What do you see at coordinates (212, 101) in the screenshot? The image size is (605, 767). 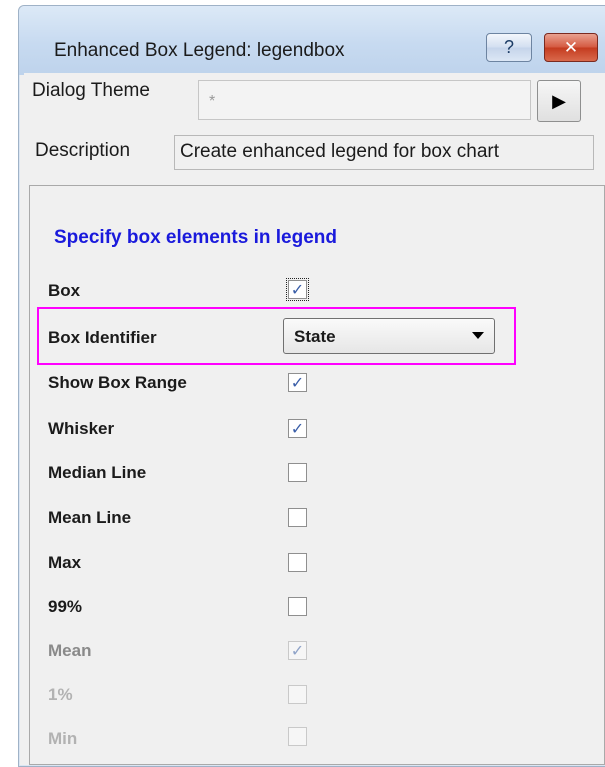 I see `dialog-theme-value: *` at bounding box center [212, 101].